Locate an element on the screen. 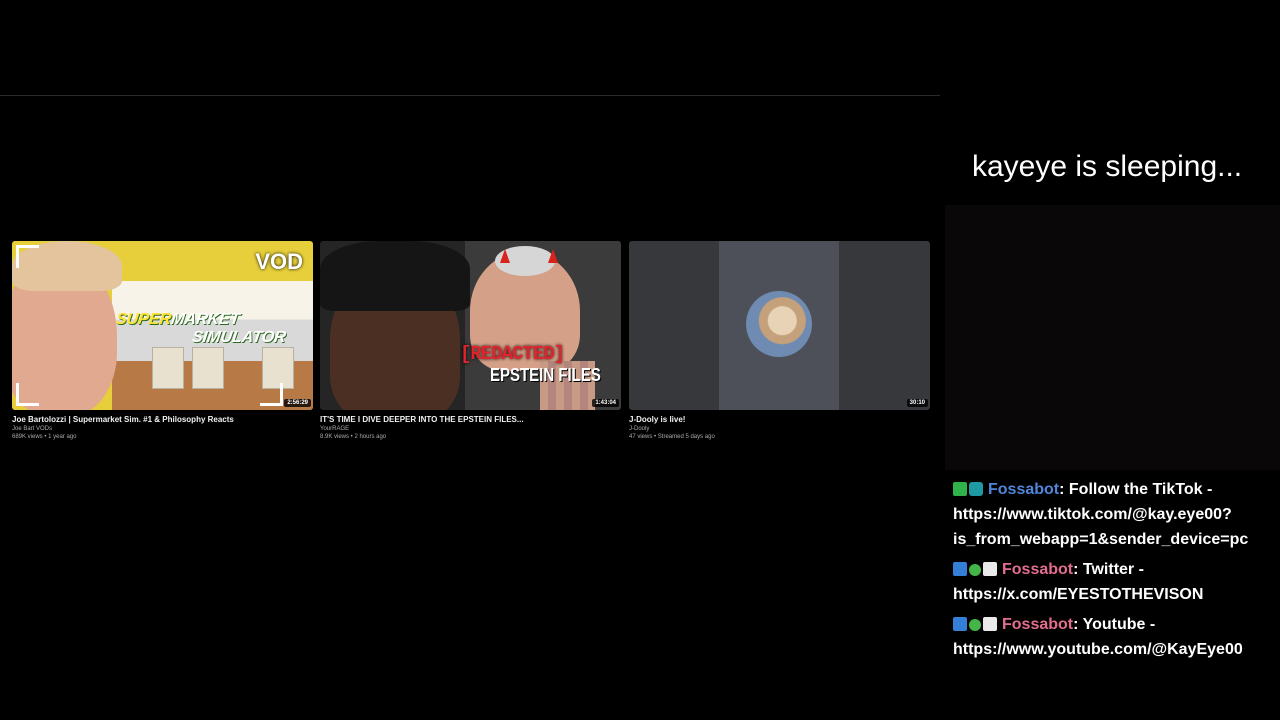 Image resolution: width=1280 pixels, height=720 pixels. thumbnail-durag is located at coordinates (395, 276).